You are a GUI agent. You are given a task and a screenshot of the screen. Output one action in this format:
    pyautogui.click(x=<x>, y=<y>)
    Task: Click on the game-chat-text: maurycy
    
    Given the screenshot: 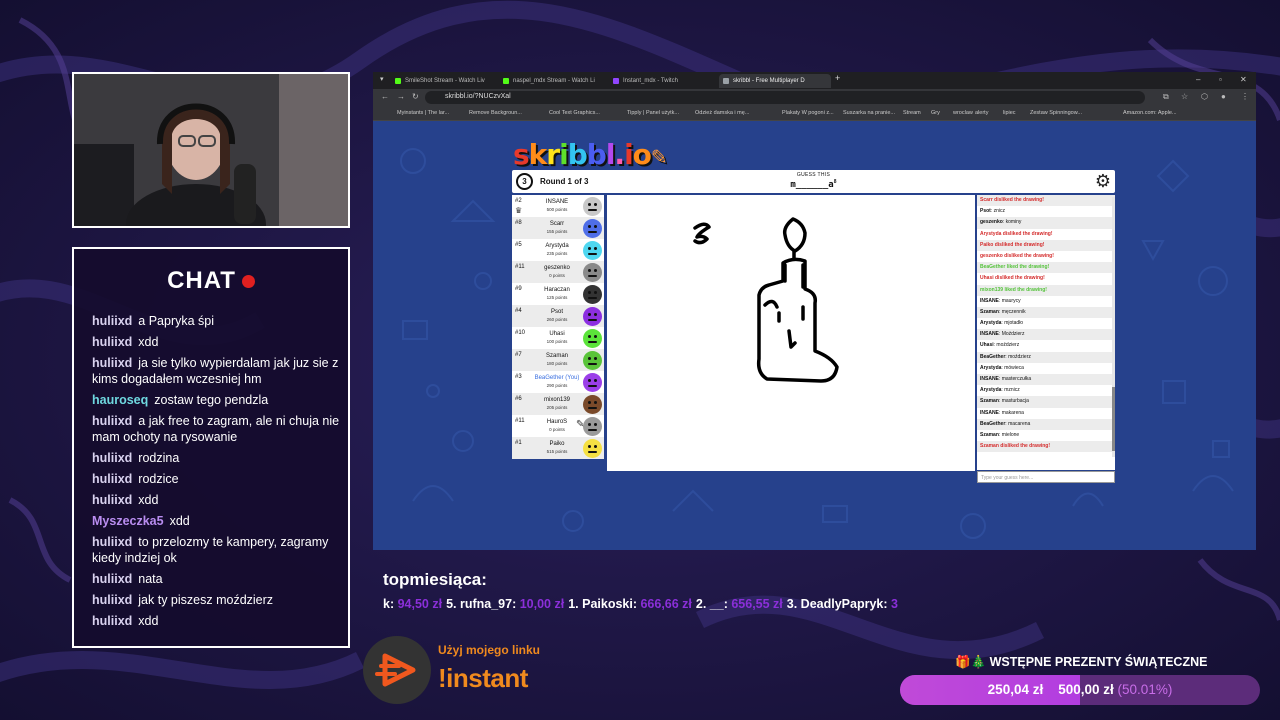 What is the action you would take?
    pyautogui.click(x=1011, y=300)
    